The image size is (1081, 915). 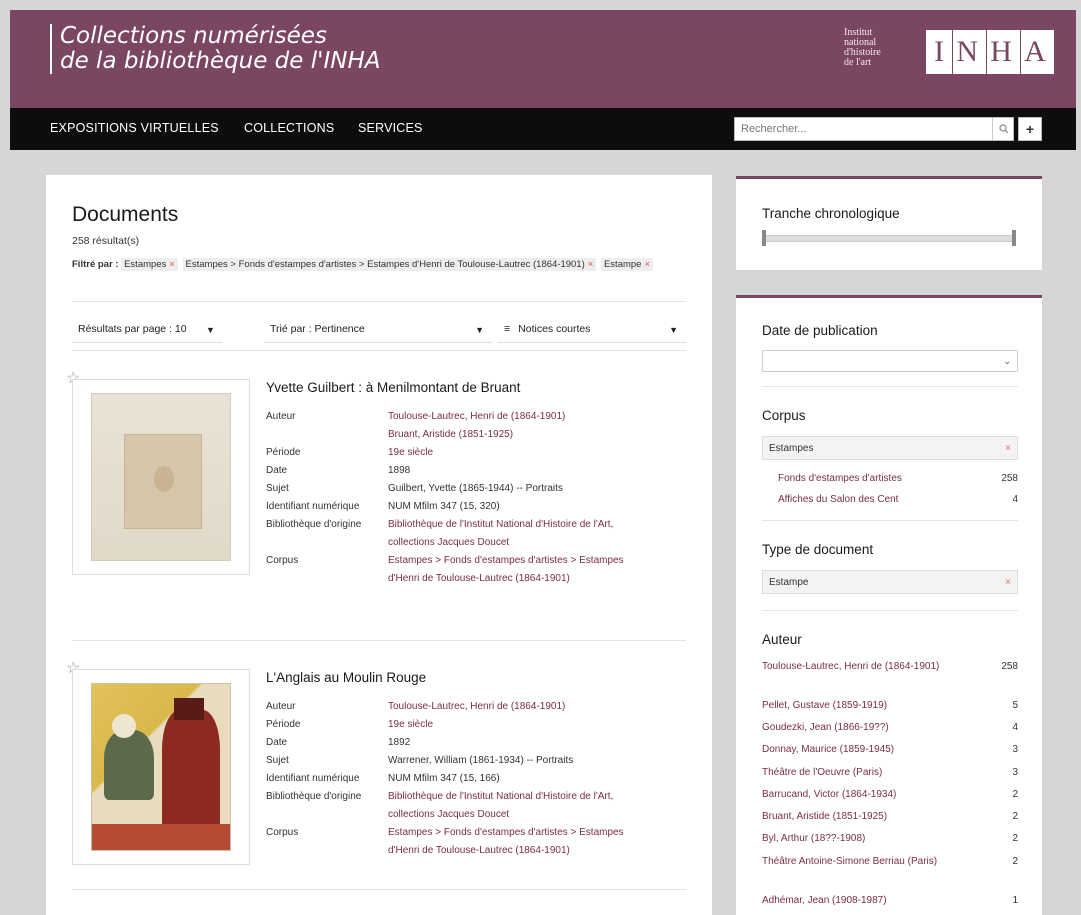 I want to click on advanced-search-button: +, so click(x=1030, y=129).